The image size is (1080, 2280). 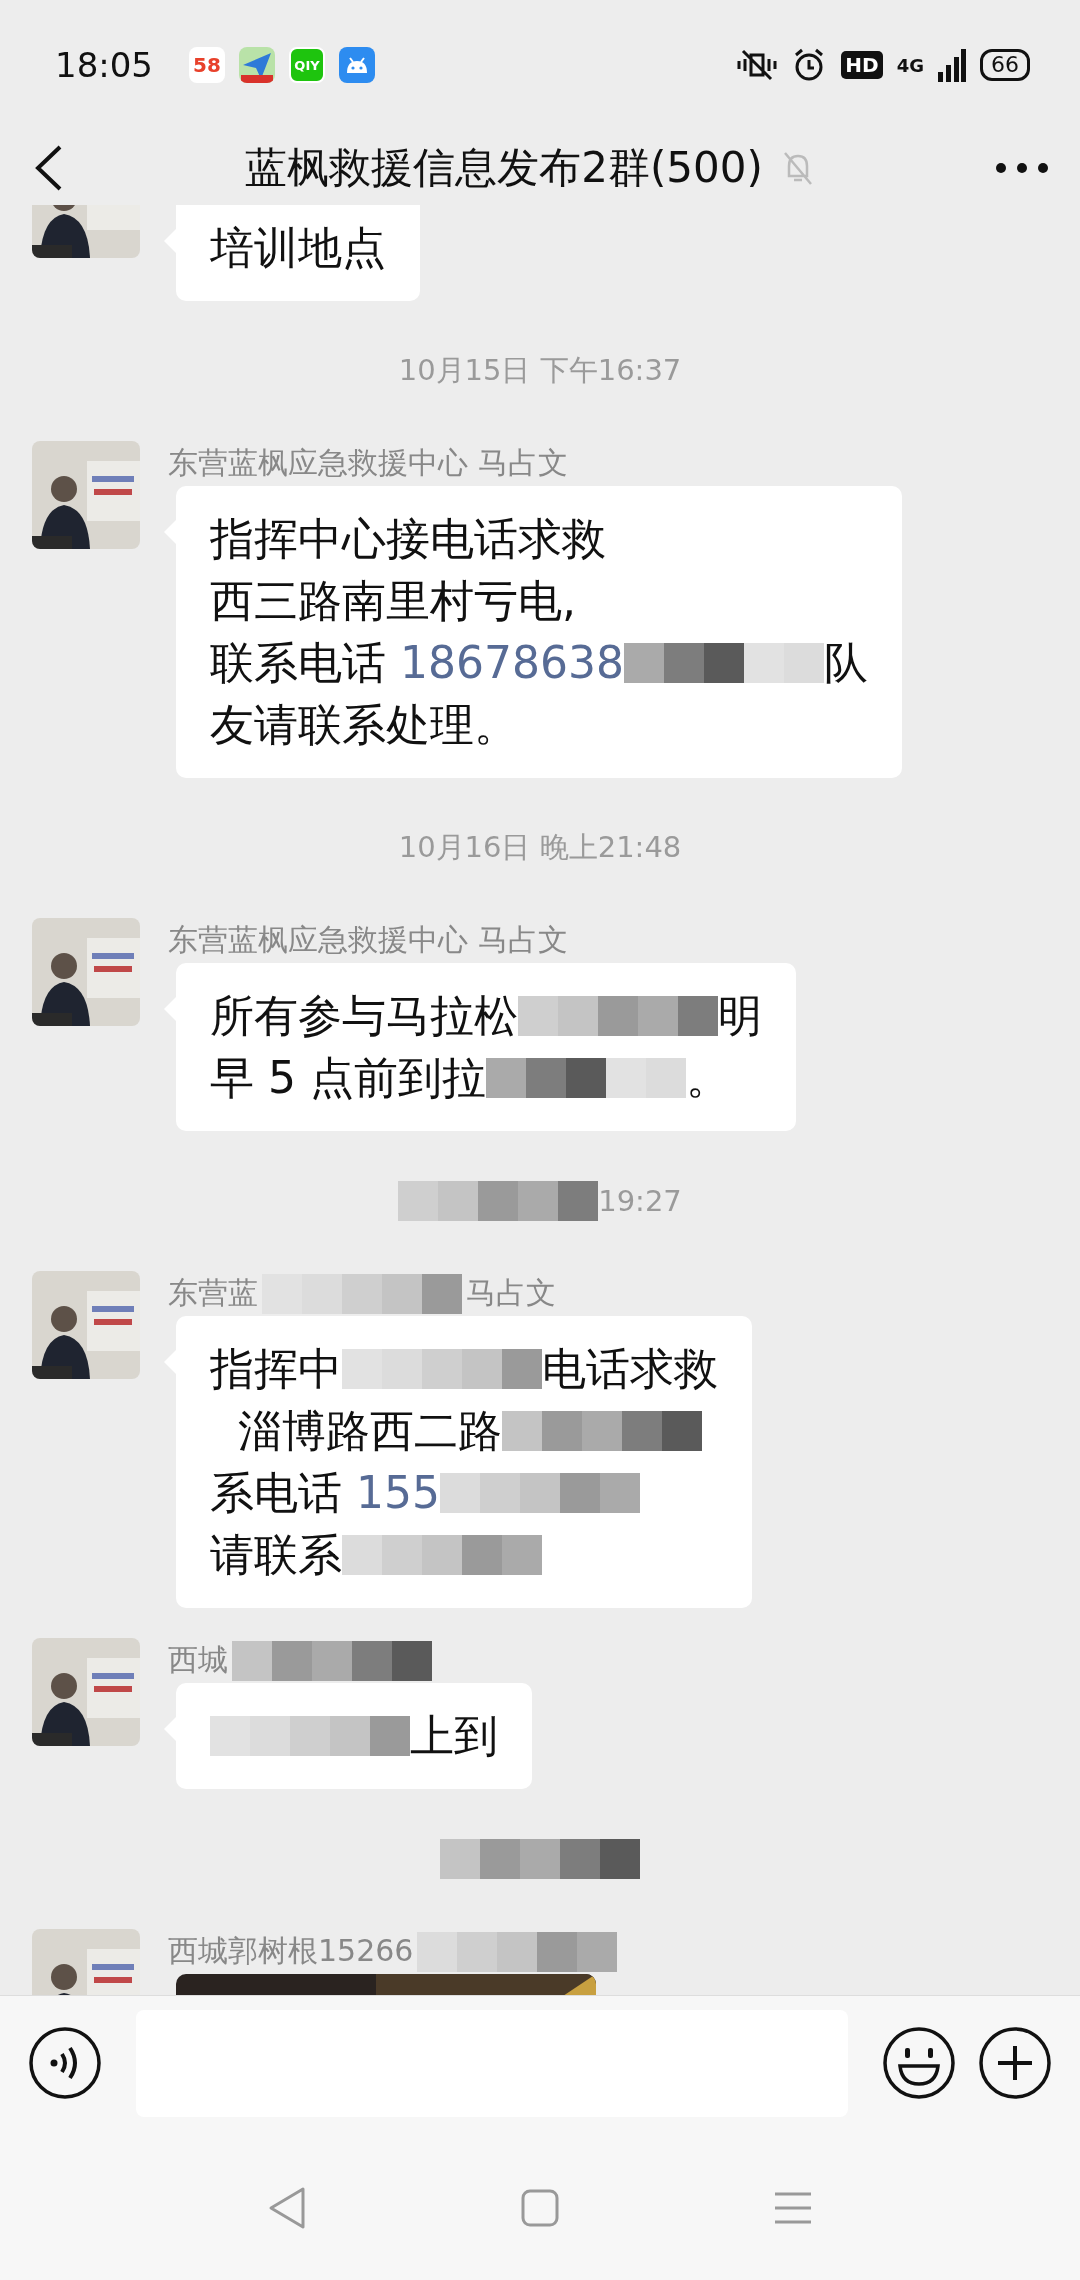 What do you see at coordinates (707, 1078) in the screenshot?
I see `message-text: 。` at bounding box center [707, 1078].